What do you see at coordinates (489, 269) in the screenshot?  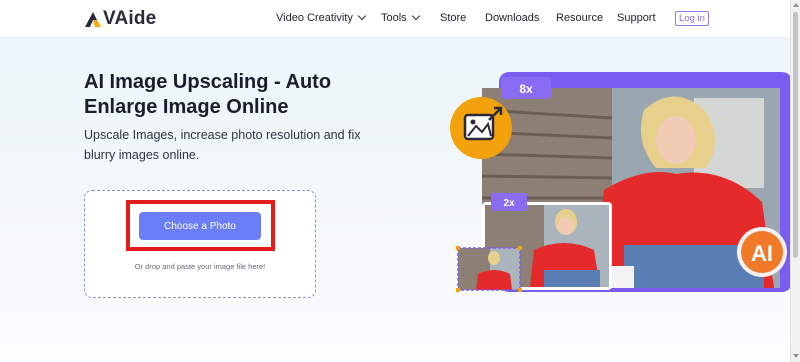 I see `small-photo` at bounding box center [489, 269].